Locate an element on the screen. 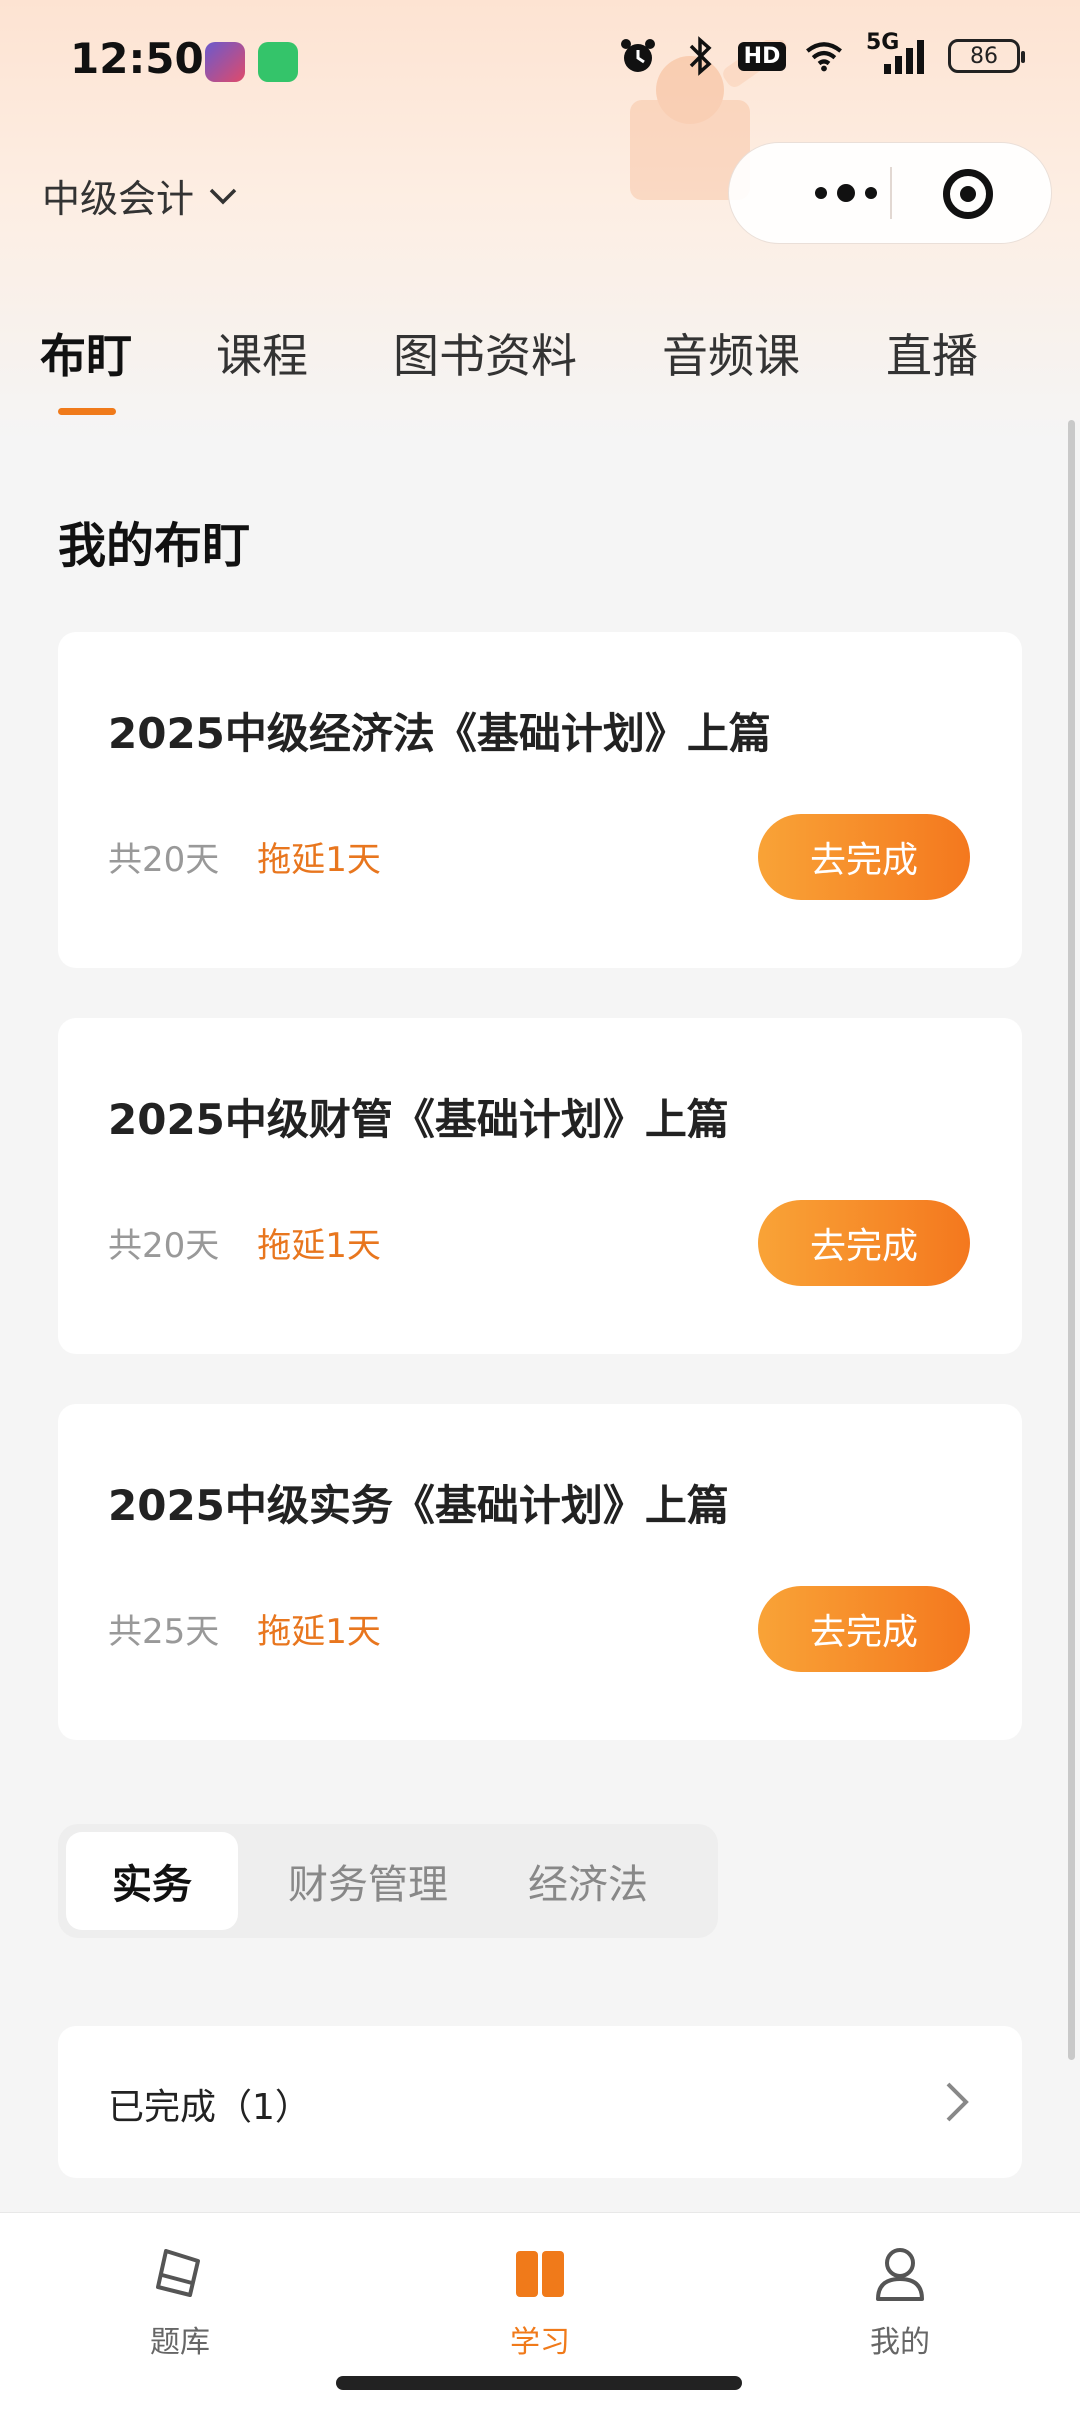  subject-segment-control: 实务 财务管理 经济法 is located at coordinates (388, 1881).